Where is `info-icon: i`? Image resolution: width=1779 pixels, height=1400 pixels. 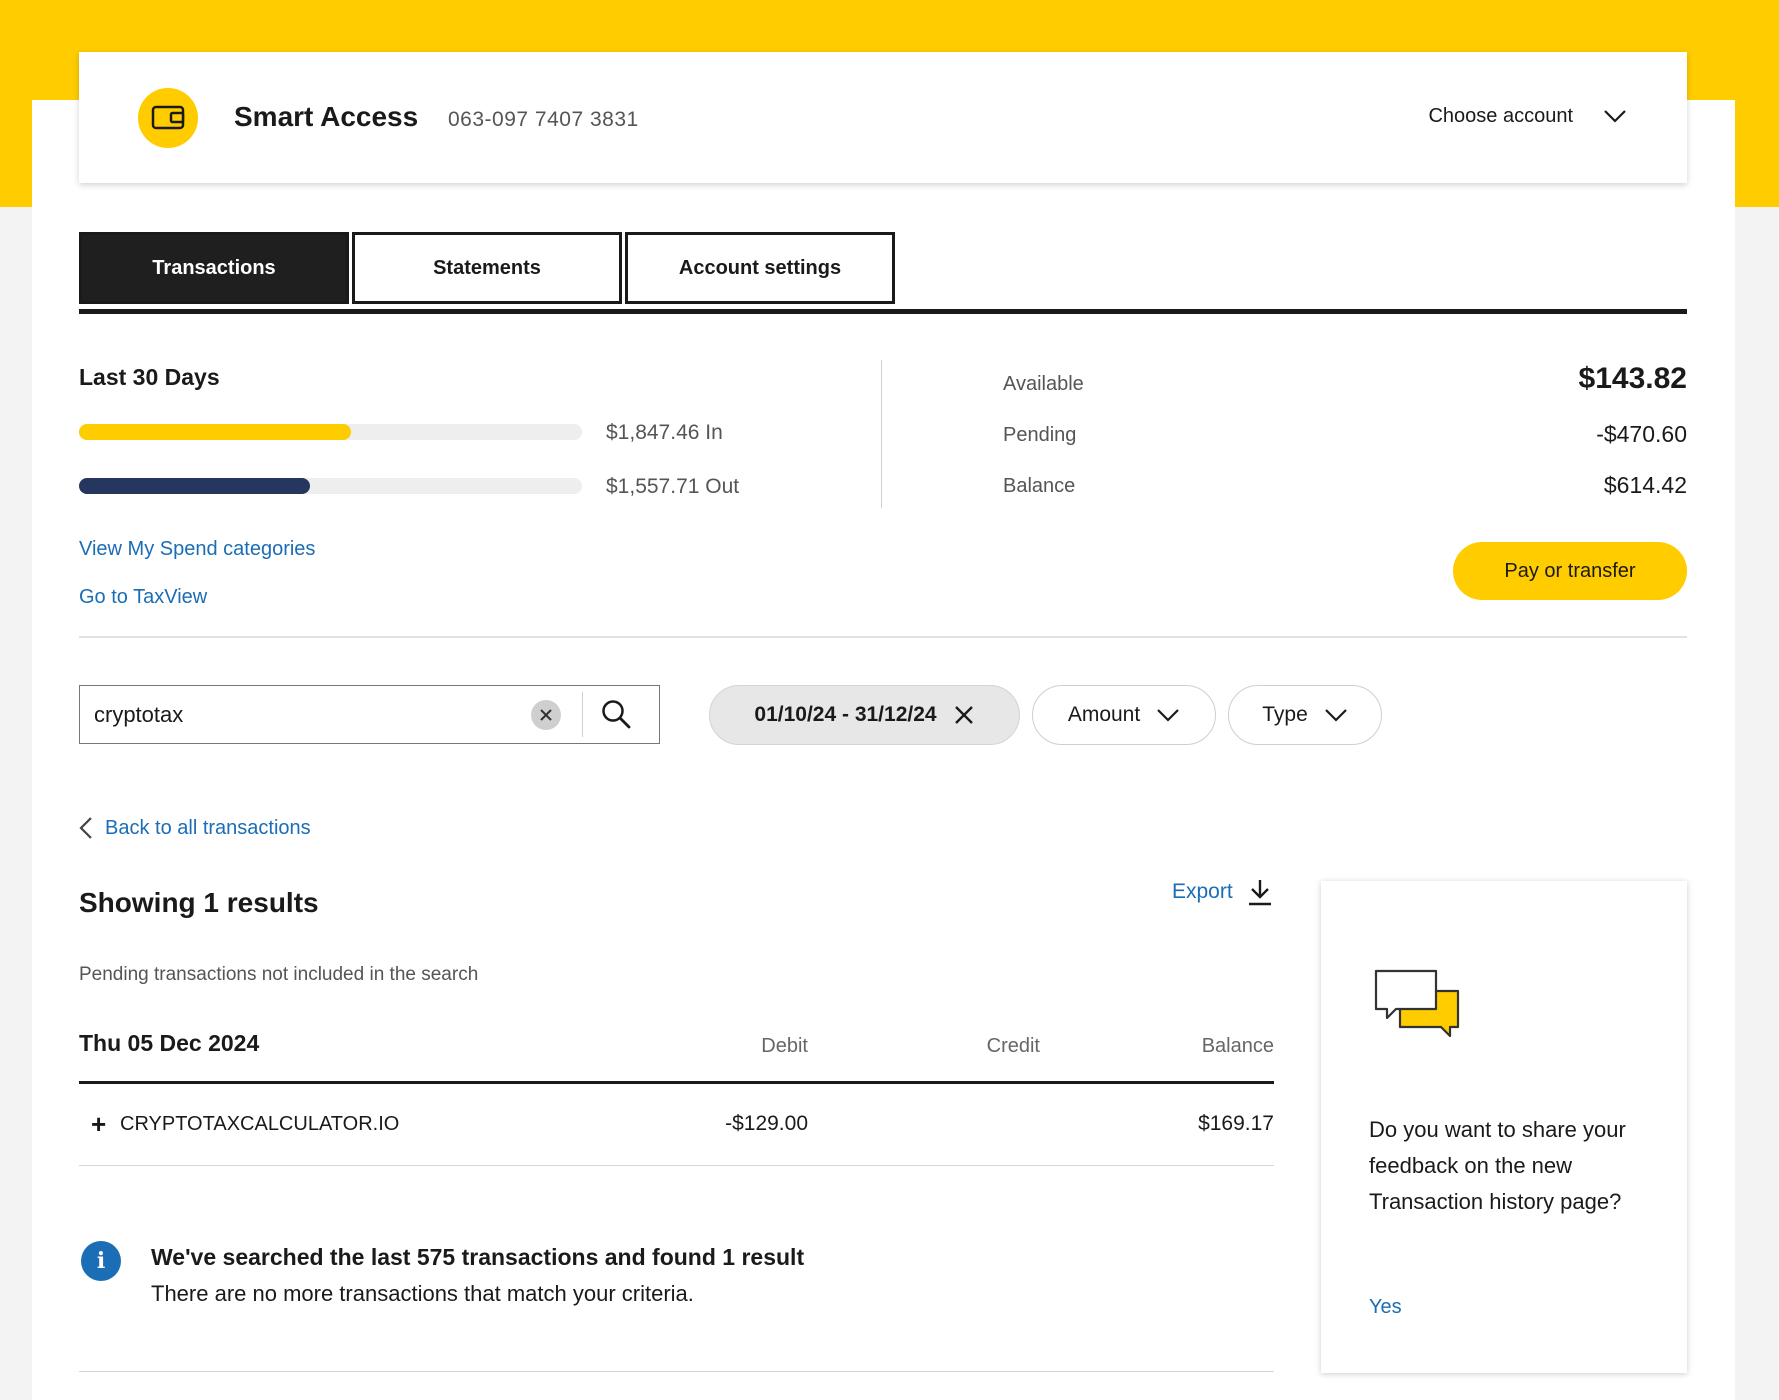 info-icon: i is located at coordinates (101, 1261).